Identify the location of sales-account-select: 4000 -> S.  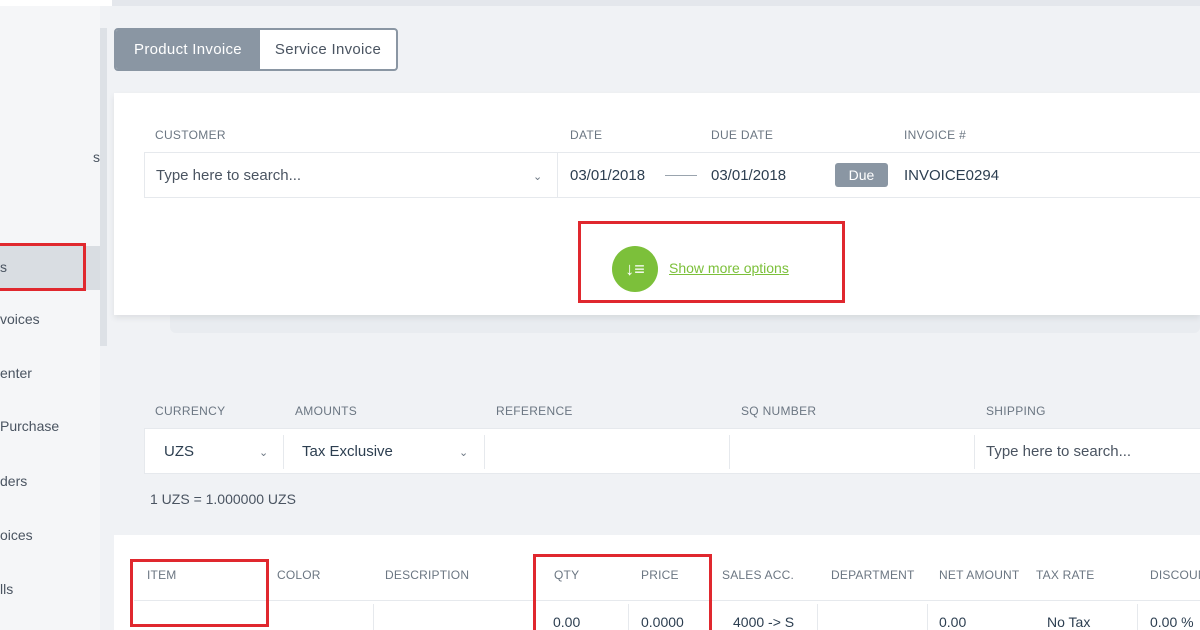
(763, 622).